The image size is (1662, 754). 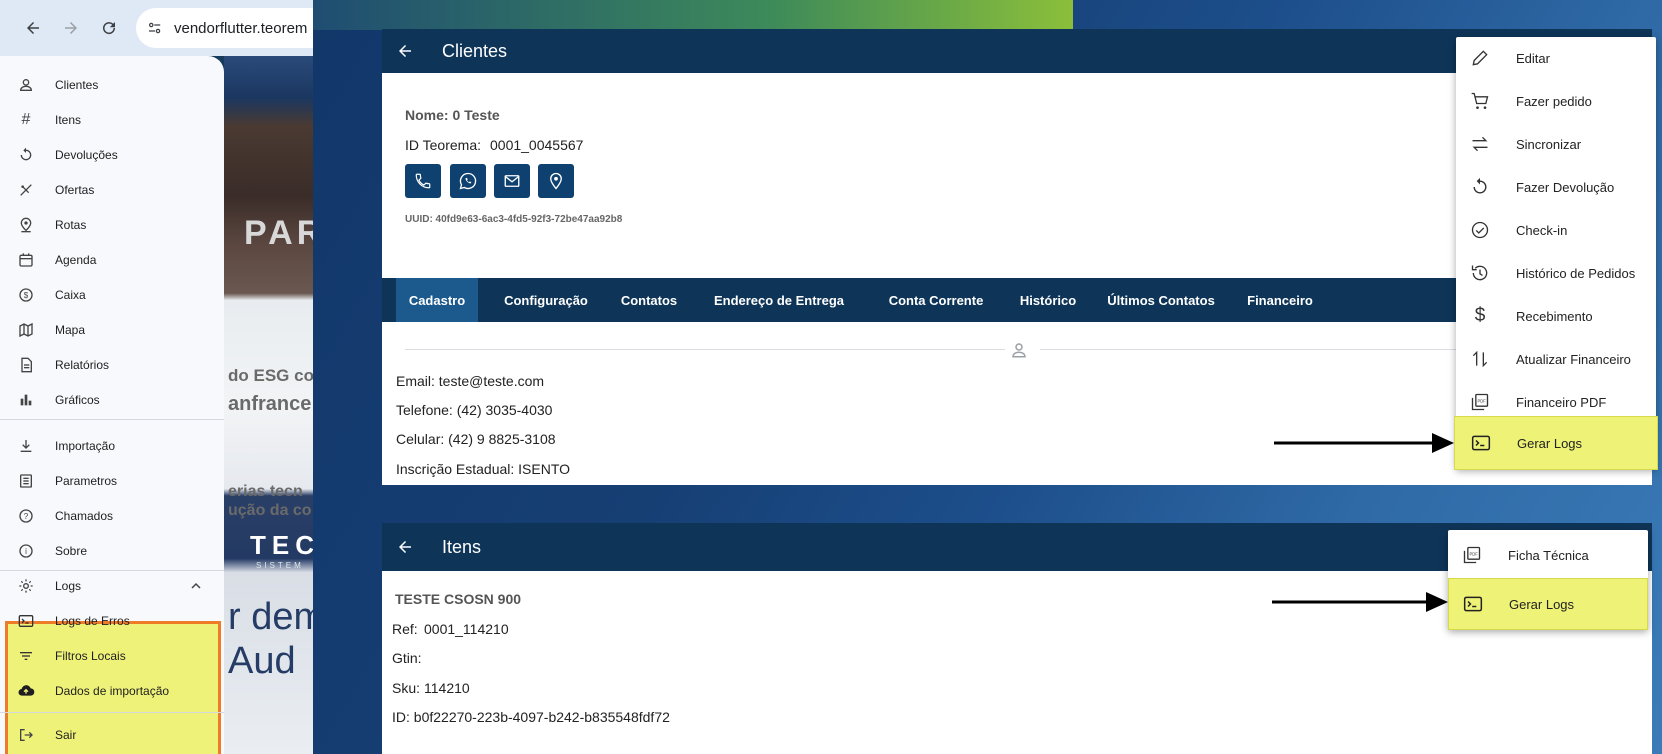 What do you see at coordinates (1556, 58) in the screenshot?
I see `menu-item-editar: Editar` at bounding box center [1556, 58].